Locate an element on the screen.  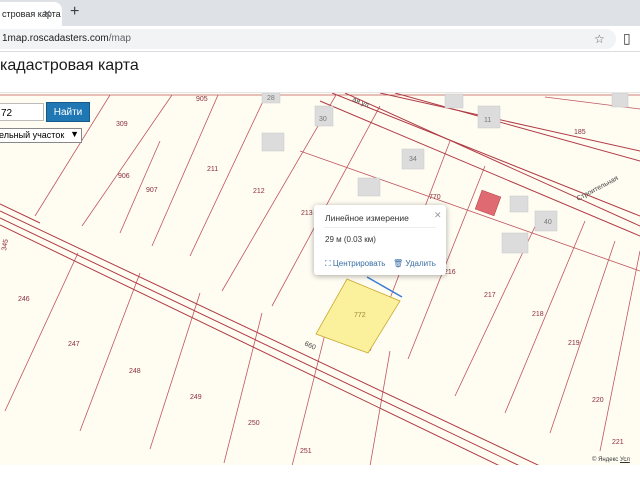
delete-button: 🗑 Удалить is located at coordinates (414, 263).